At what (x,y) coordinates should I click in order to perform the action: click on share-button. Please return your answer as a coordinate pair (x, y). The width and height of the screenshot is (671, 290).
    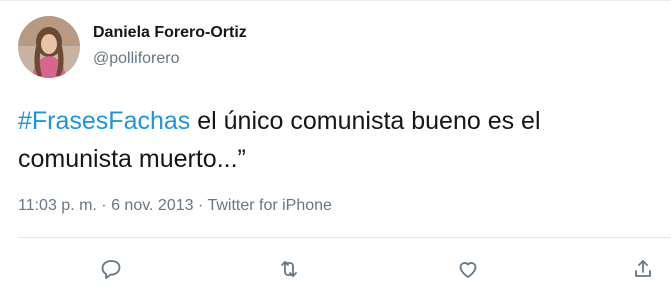
    Looking at the image, I should click on (643, 269).